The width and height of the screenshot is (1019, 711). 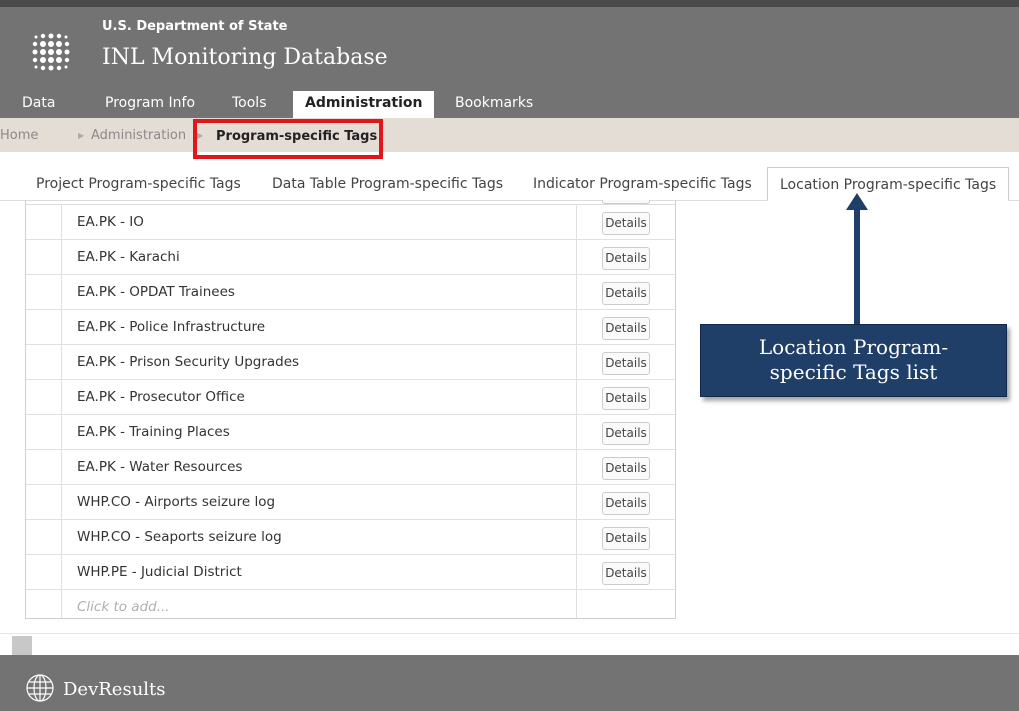 I want to click on scrollbar-thumb, so click(x=22, y=646).